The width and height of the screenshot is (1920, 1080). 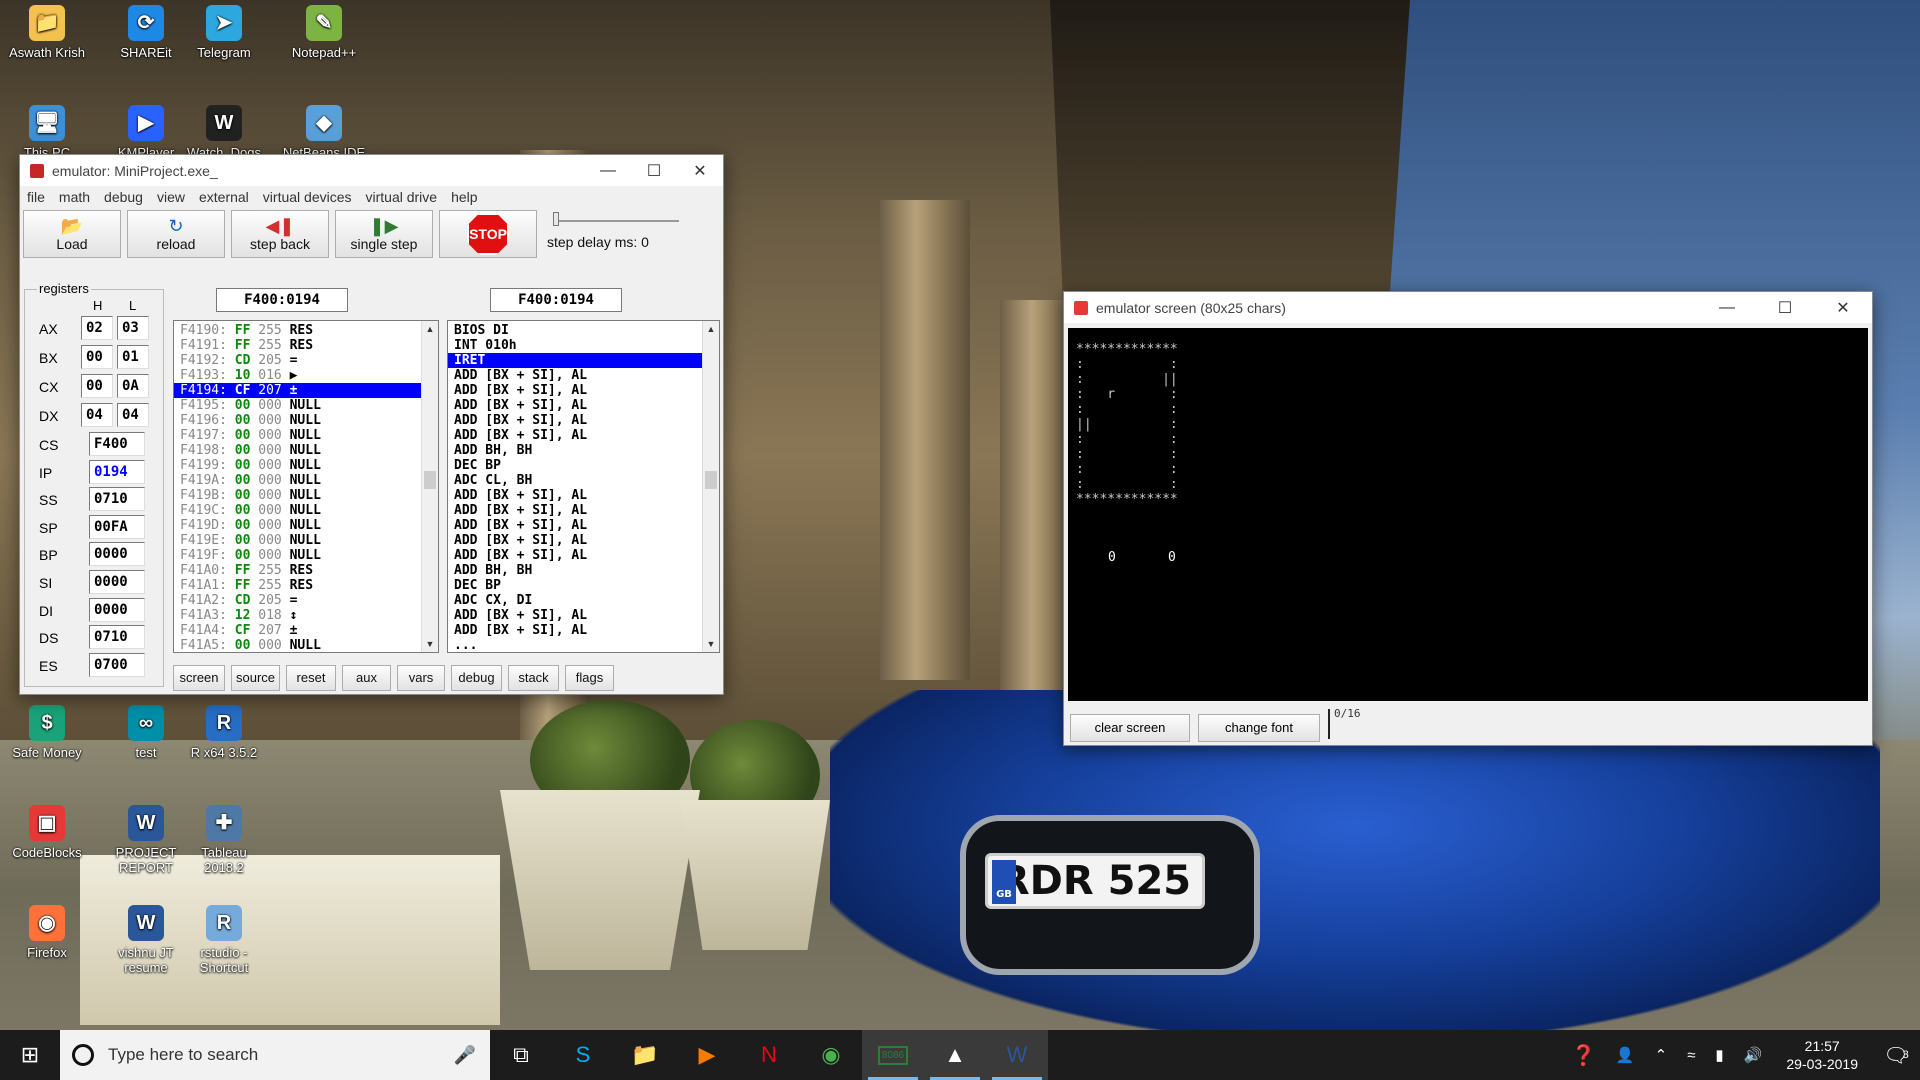 What do you see at coordinates (429, 486) in the screenshot?
I see `memory-scrollbar: ▲ ▼` at bounding box center [429, 486].